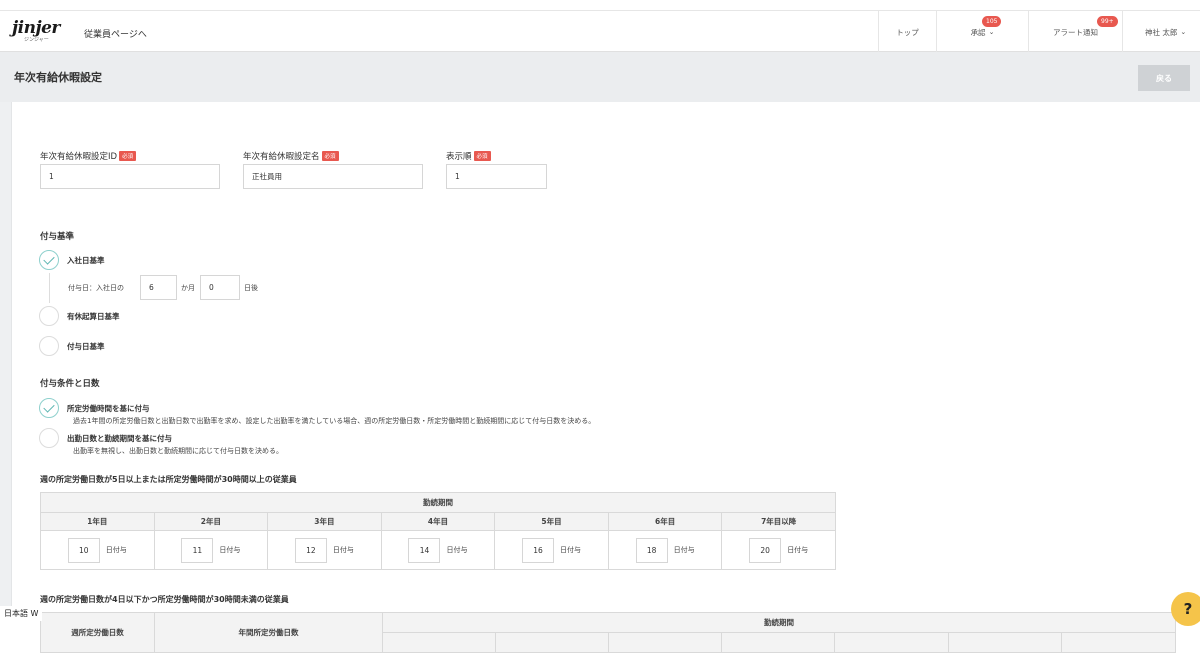 This screenshot has width=1200, height=660. I want to click on radio-grant-date-basis, so click(49, 346).